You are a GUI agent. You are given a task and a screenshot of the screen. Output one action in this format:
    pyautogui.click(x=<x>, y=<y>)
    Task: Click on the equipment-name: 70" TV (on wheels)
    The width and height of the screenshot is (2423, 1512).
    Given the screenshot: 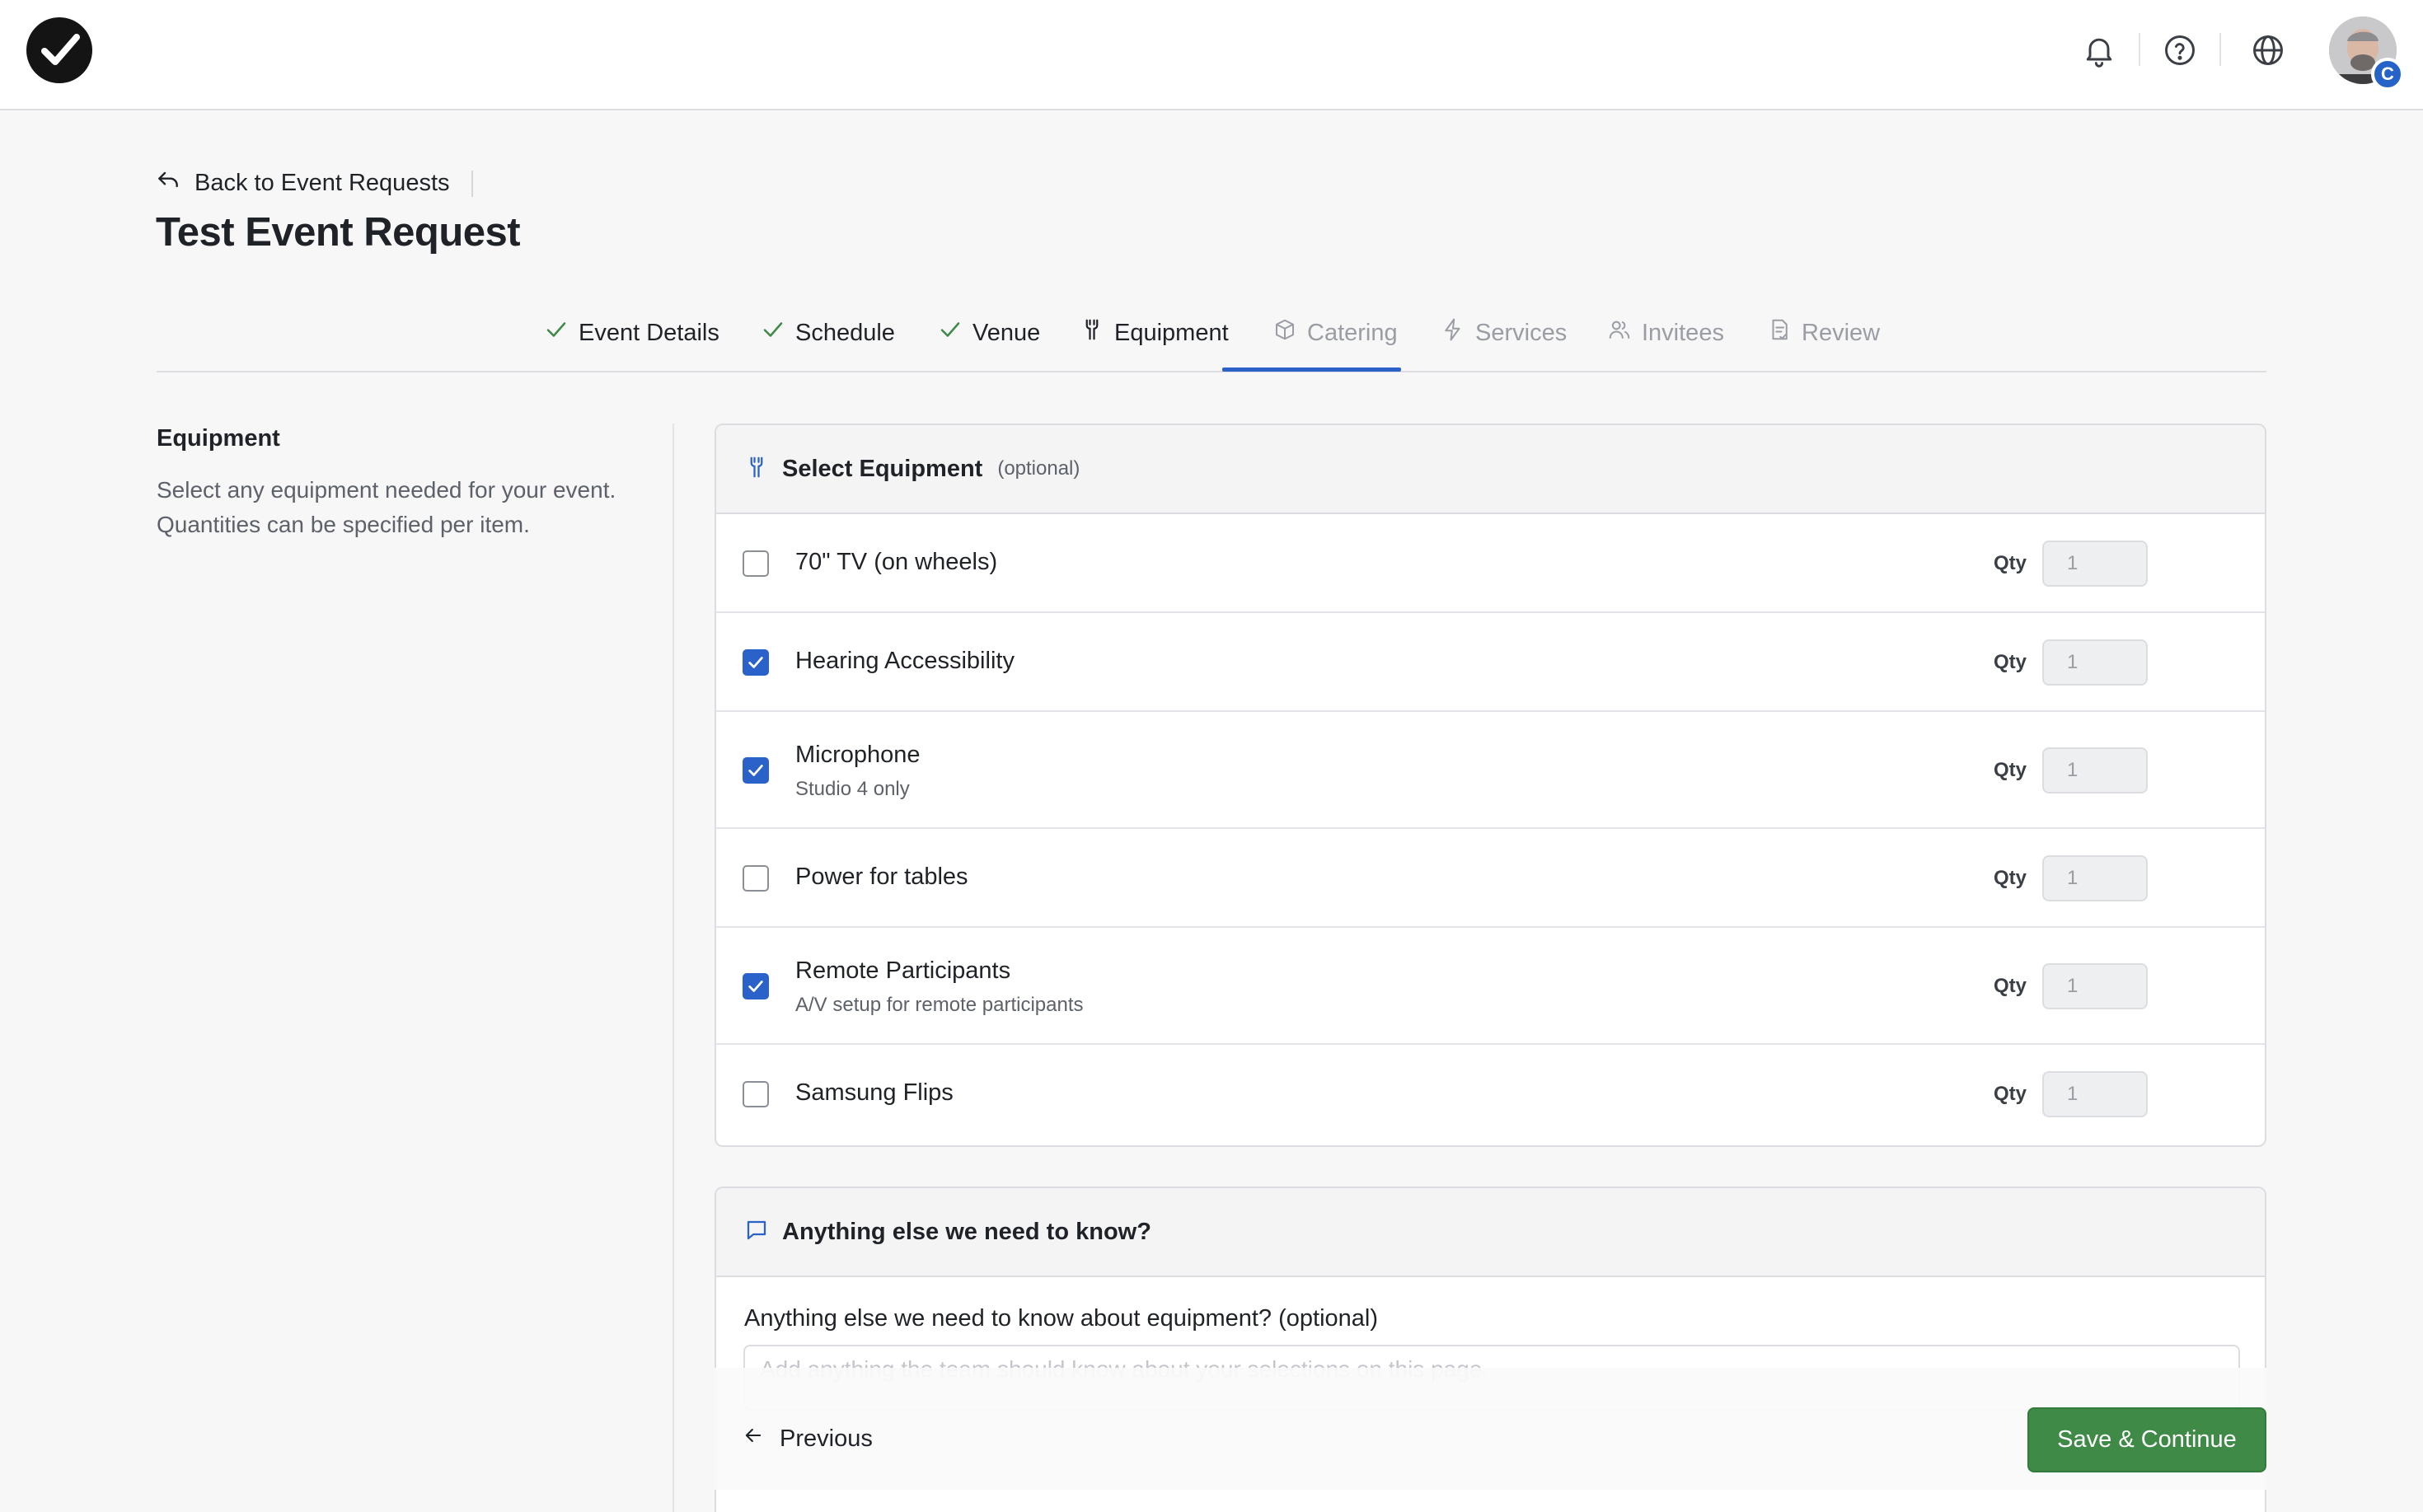 What is the action you would take?
    pyautogui.click(x=897, y=562)
    